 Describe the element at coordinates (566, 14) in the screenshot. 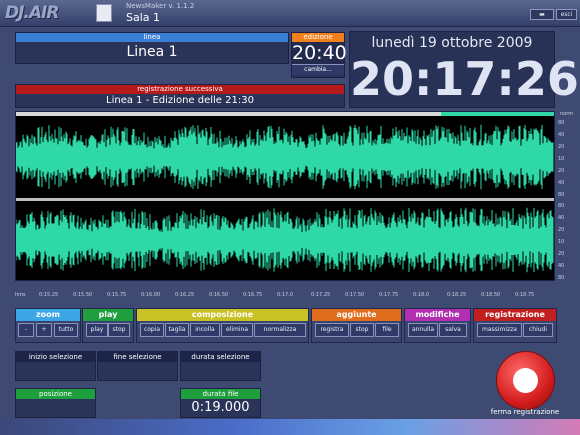

I see `exit-button: esci` at that location.